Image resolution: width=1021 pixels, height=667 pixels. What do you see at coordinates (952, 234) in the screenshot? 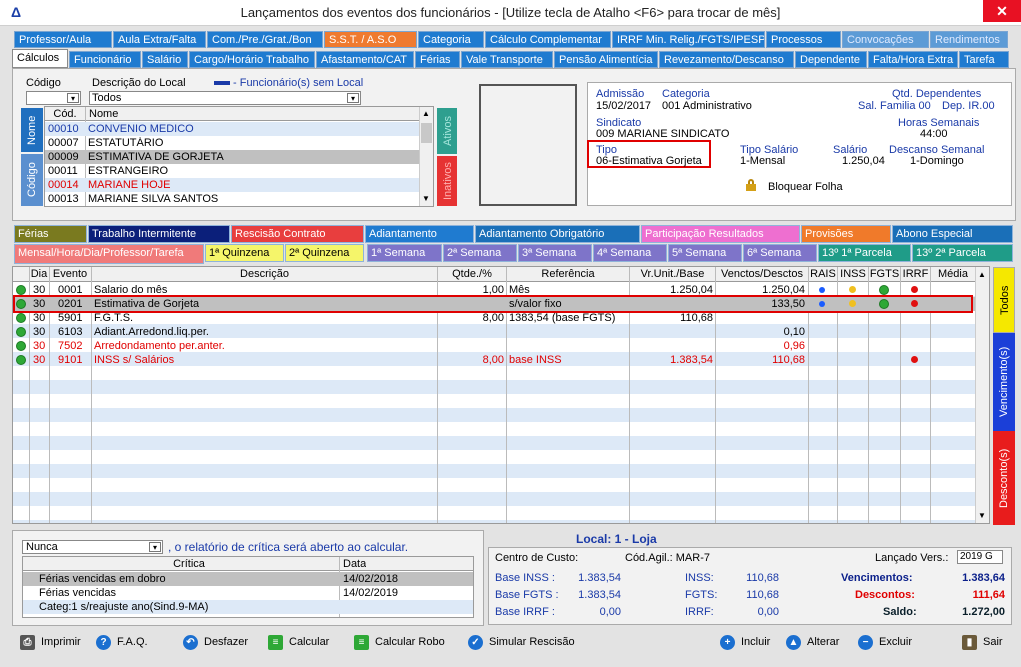
I see `tab-abono-especial: Abono Especial` at bounding box center [952, 234].